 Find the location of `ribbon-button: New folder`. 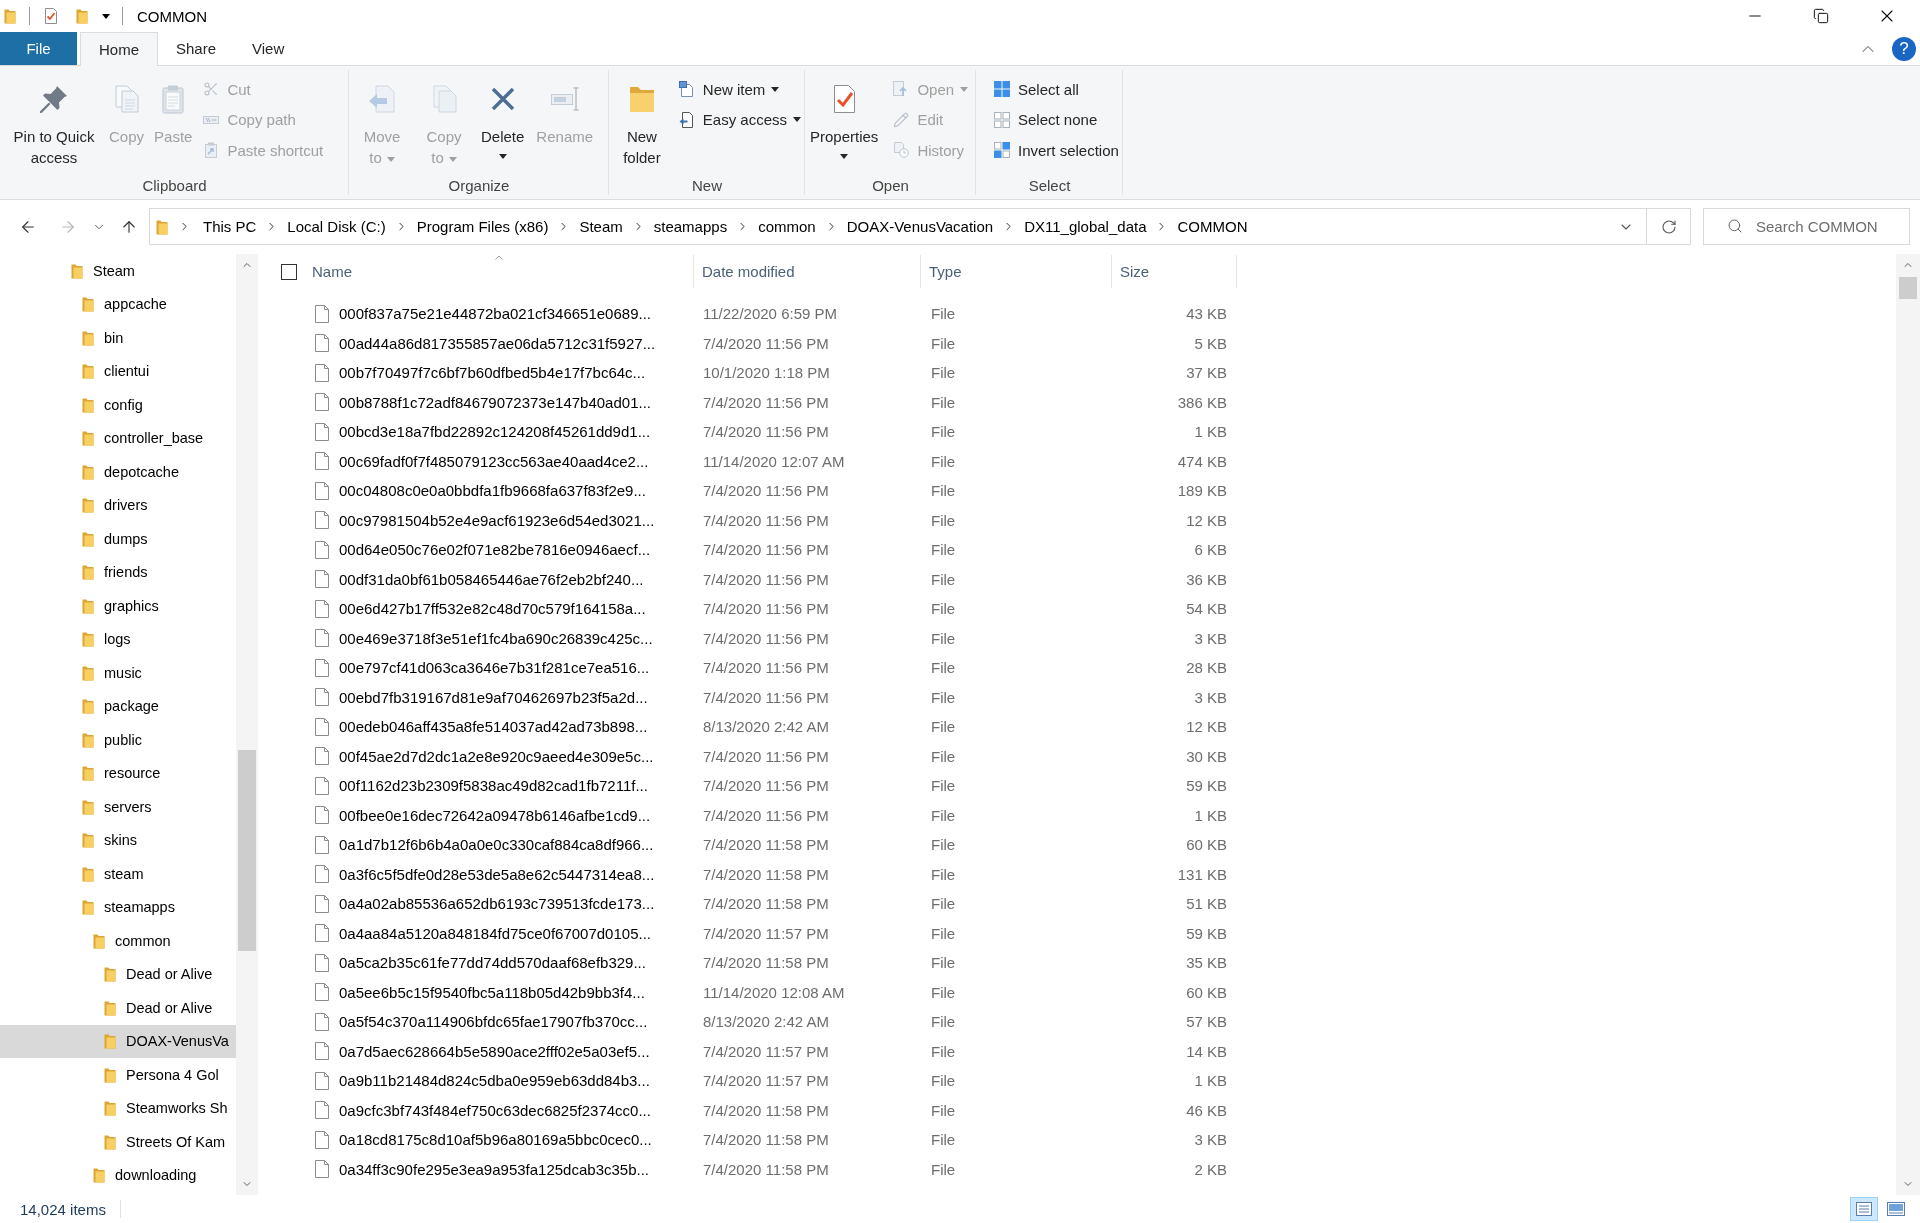

ribbon-button: New folder is located at coordinates (642, 125).